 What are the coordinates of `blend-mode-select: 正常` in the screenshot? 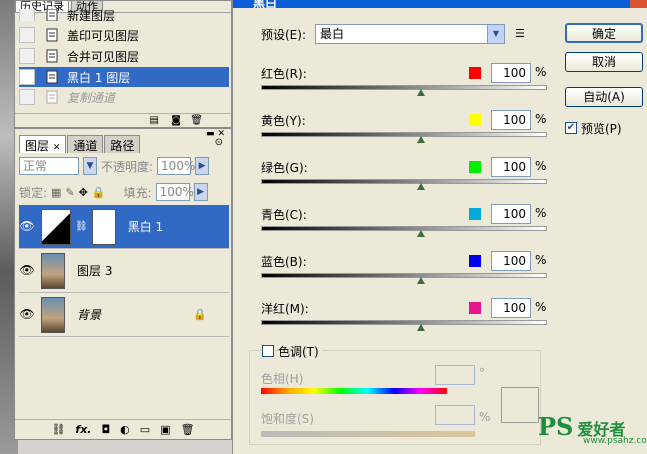 It's located at (49, 166).